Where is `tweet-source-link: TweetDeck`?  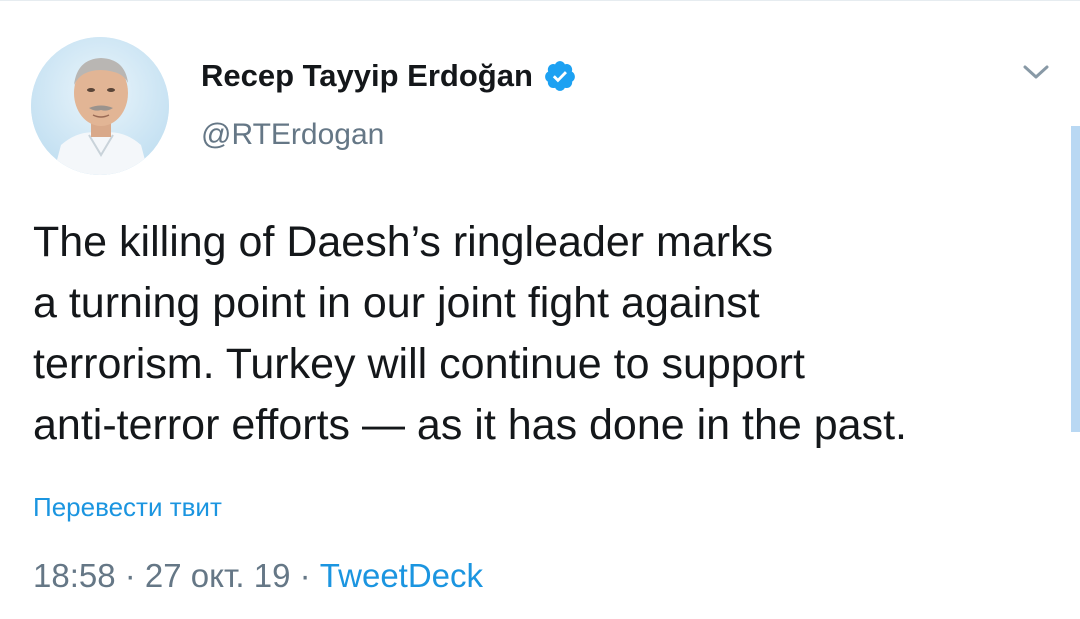
tweet-source-link: TweetDeck is located at coordinates (401, 576).